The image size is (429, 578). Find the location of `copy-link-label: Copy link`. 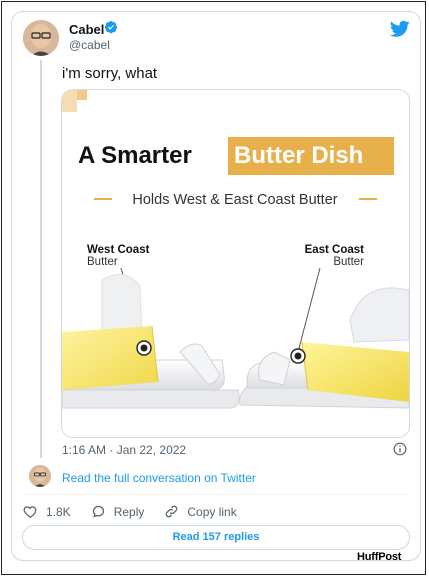

copy-link-label: Copy link is located at coordinates (212, 511).